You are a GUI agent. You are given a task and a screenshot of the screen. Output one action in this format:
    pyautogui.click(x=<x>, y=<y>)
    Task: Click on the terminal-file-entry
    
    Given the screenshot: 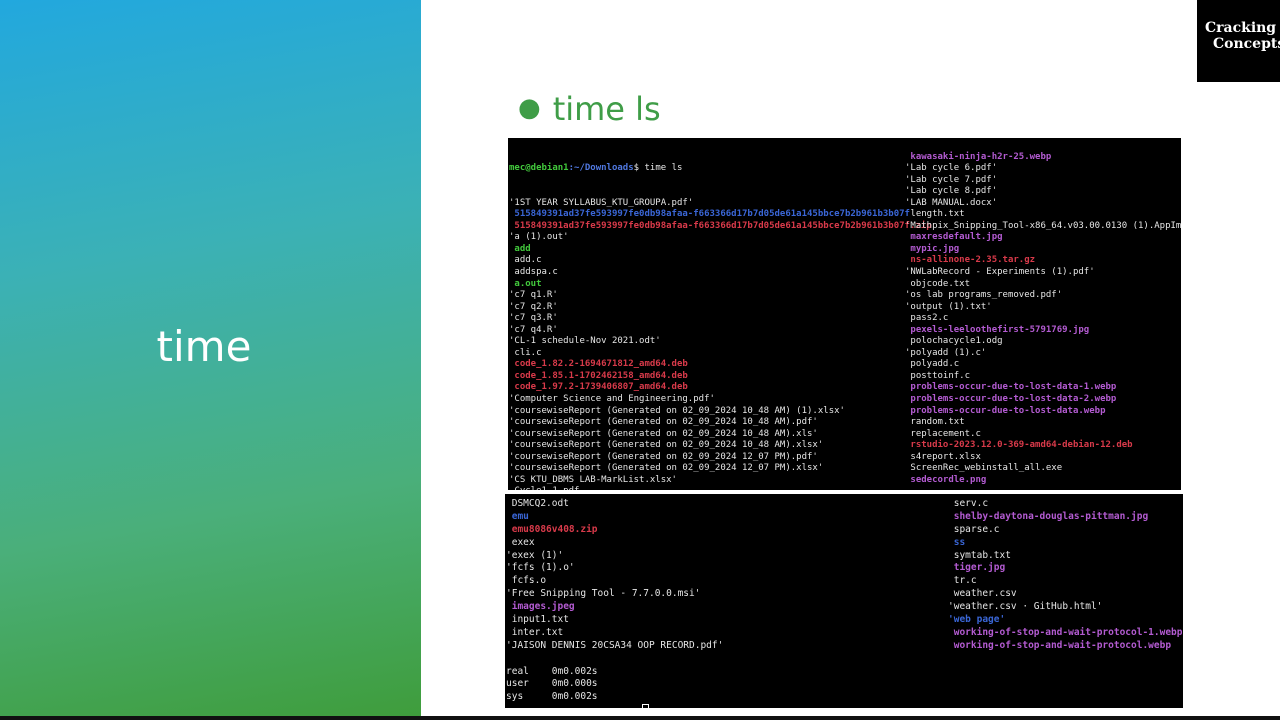 What is the action you would take?
    pyautogui.click(x=614, y=659)
    